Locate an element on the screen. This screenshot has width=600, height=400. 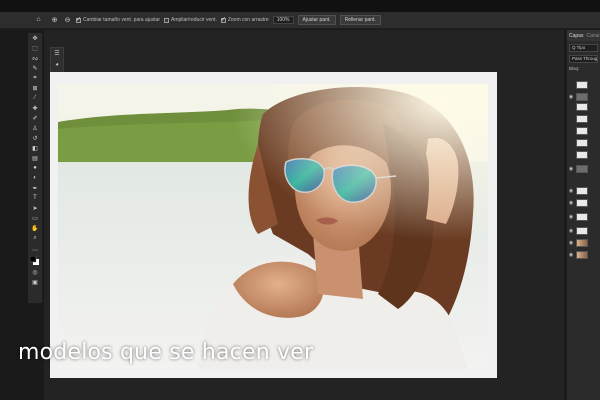
fit-screen-button: Ajustar pant. is located at coordinates (316, 20).